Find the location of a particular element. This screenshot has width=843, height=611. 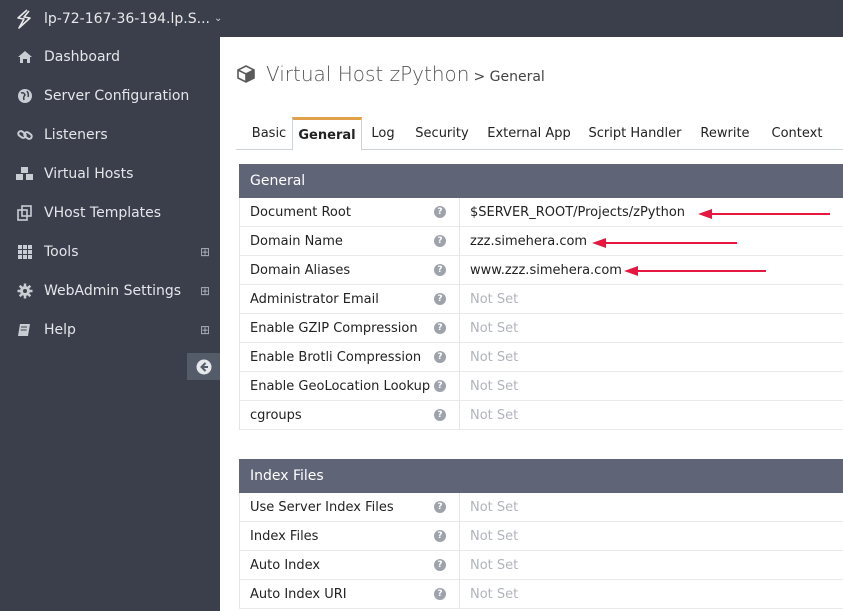

row-label: Use Server Index Files? is located at coordinates (350, 507).